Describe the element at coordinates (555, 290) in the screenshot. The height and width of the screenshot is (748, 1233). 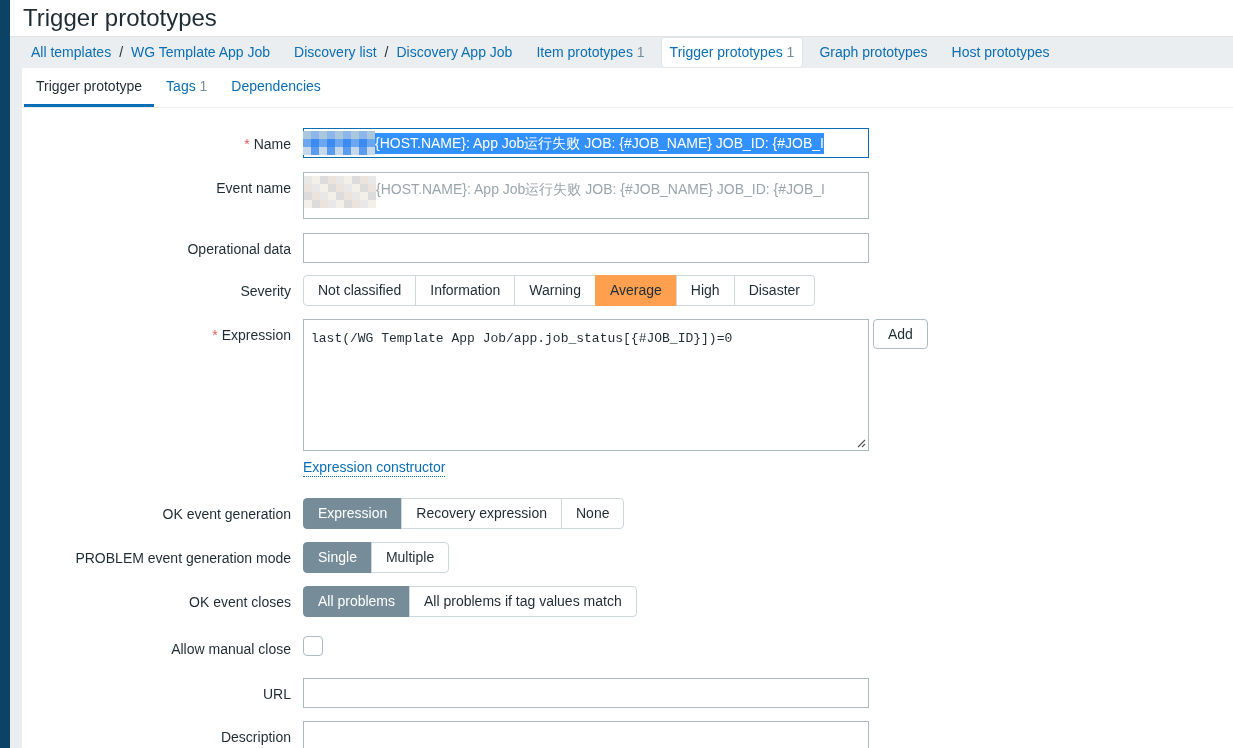
I see `segment-option: Warning` at that location.